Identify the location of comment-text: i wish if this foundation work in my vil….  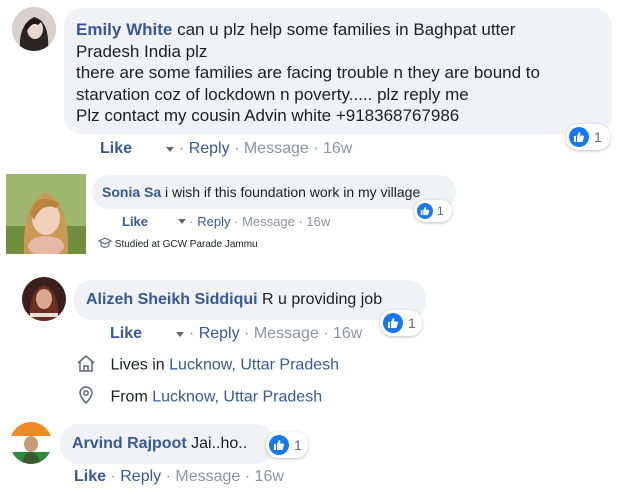
(293, 192).